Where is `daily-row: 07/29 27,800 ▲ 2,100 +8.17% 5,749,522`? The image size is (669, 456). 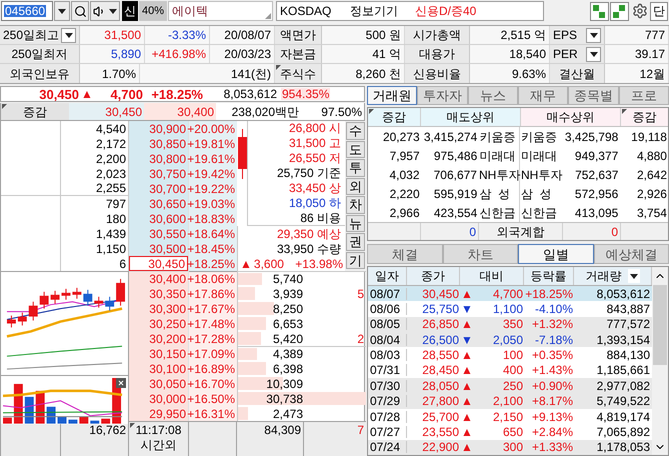 daily-row: 07/29 27,800 ▲ 2,100 +8.17% 5,749,522 is located at coordinates (510, 401).